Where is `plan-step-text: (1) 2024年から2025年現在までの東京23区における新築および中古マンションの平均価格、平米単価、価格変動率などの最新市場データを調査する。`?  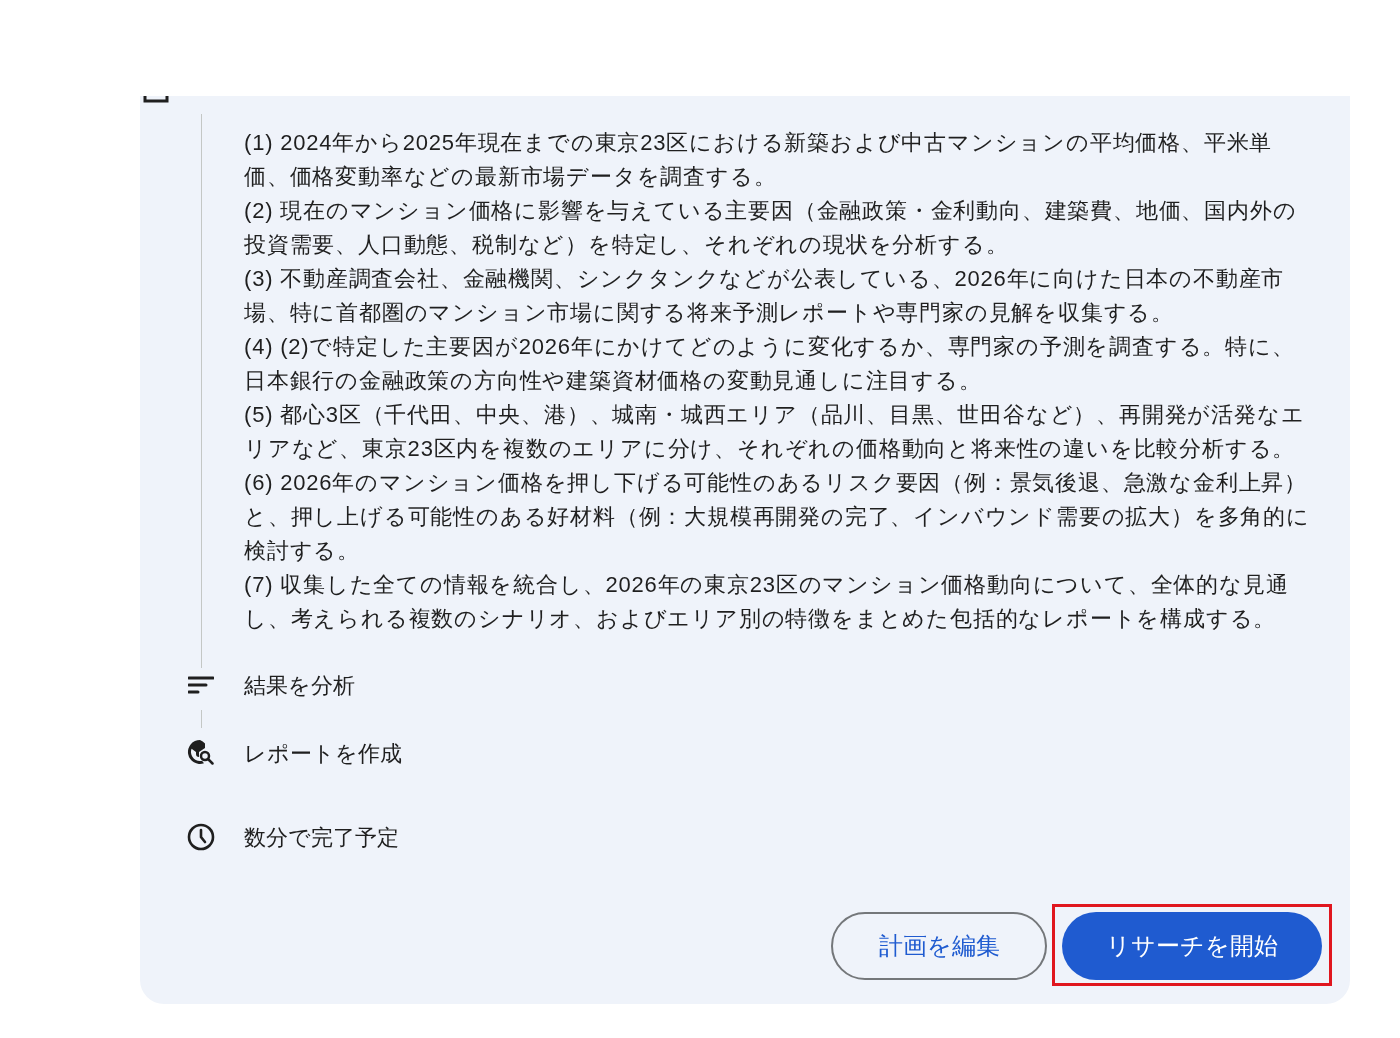 plan-step-text: (1) 2024年から2025年現在までの東京23区における新築および中古マンションの平均価格、平米単価、価格変動率などの最新市場データを調査する。 is located at coordinates (759, 160).